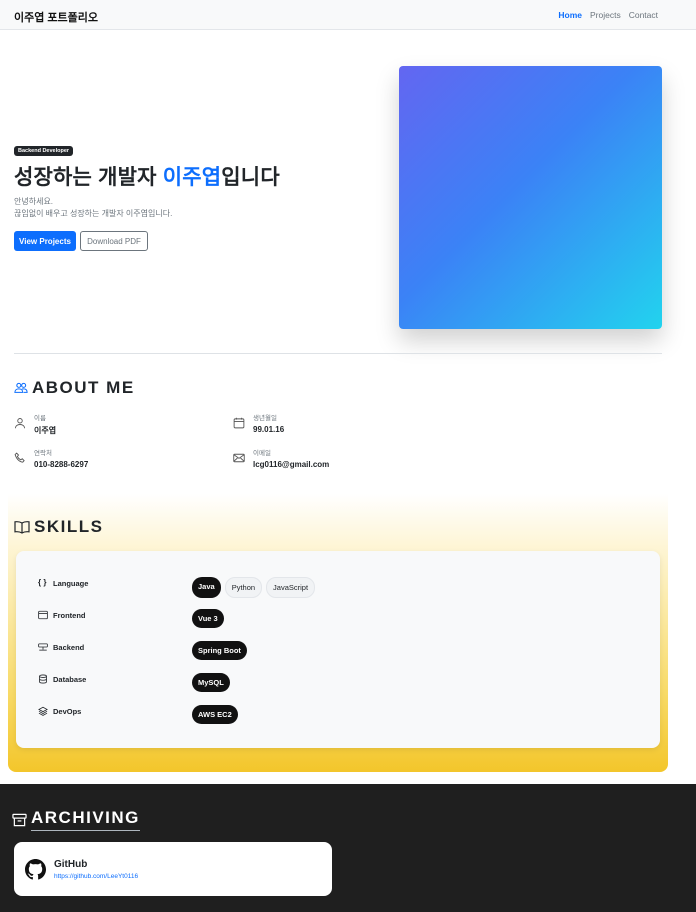 This screenshot has height=912, width=696. I want to click on info-name: 이름 이주엽, so click(35, 424).